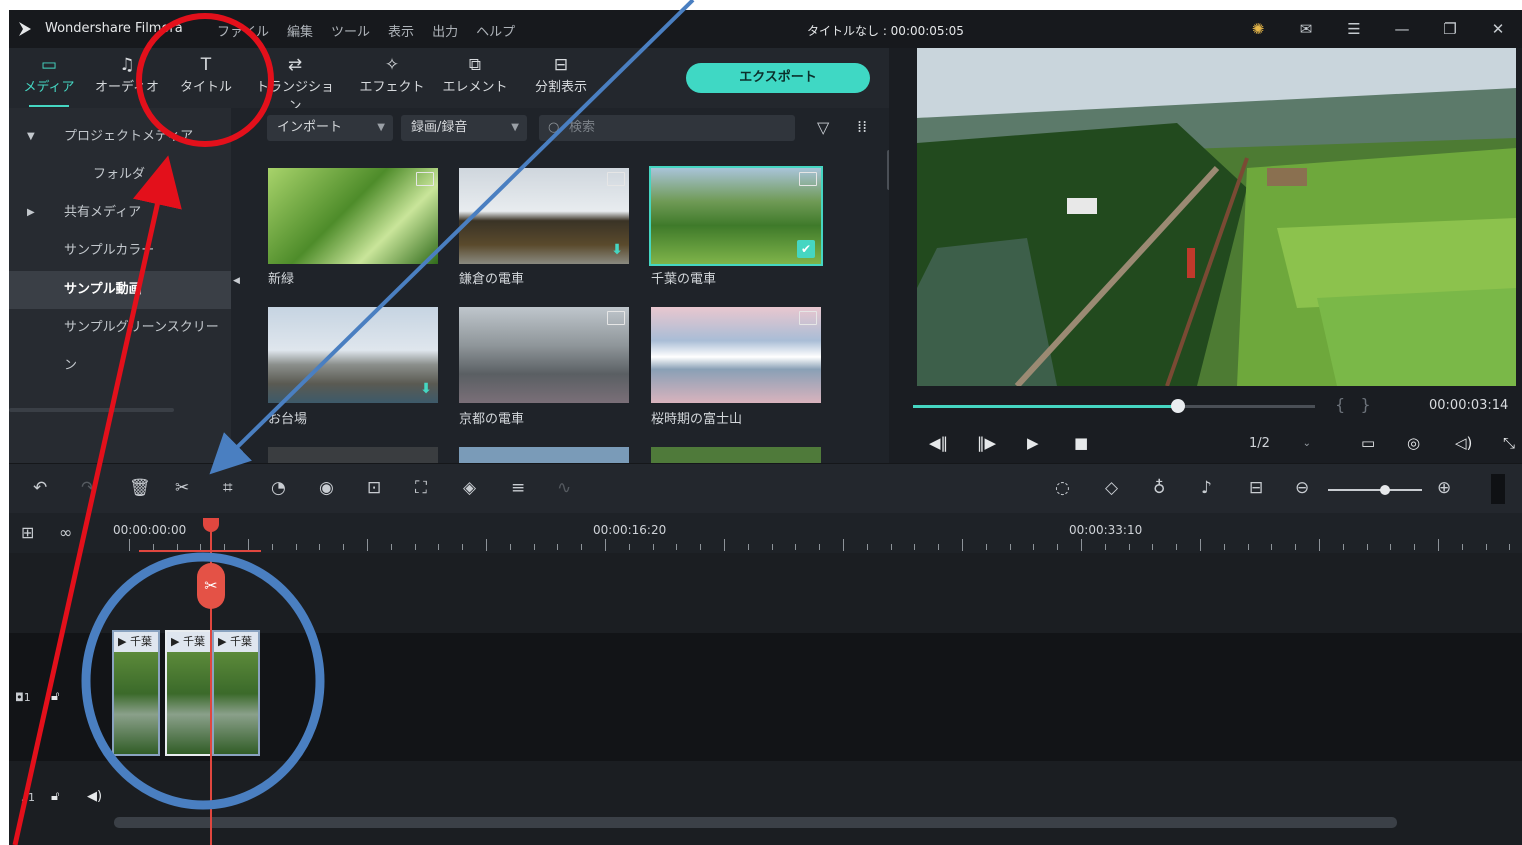 The image size is (1522, 845). What do you see at coordinates (236, 281) in the screenshot?
I see `collapse-left-icon: ◀` at bounding box center [236, 281].